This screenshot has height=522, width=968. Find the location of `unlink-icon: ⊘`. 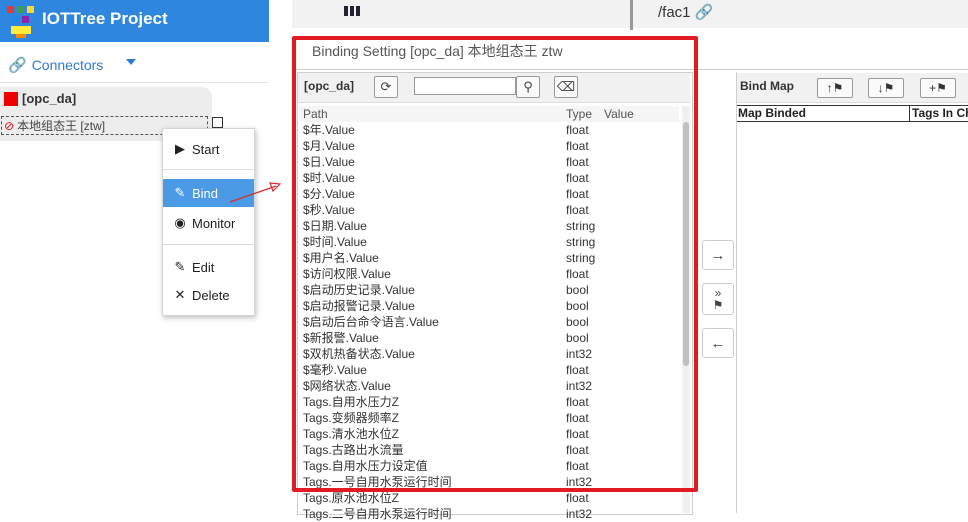

unlink-icon: ⊘ is located at coordinates (9, 125).